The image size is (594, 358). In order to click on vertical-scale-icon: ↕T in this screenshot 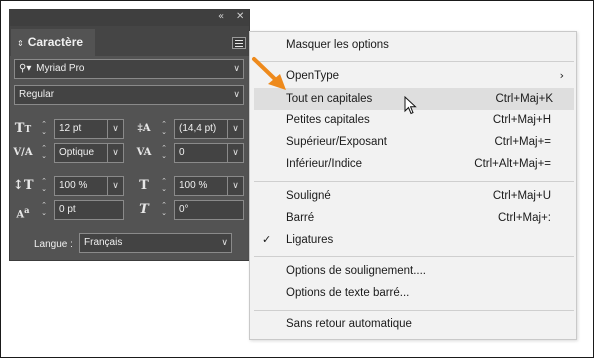, I will do `click(23, 185)`.